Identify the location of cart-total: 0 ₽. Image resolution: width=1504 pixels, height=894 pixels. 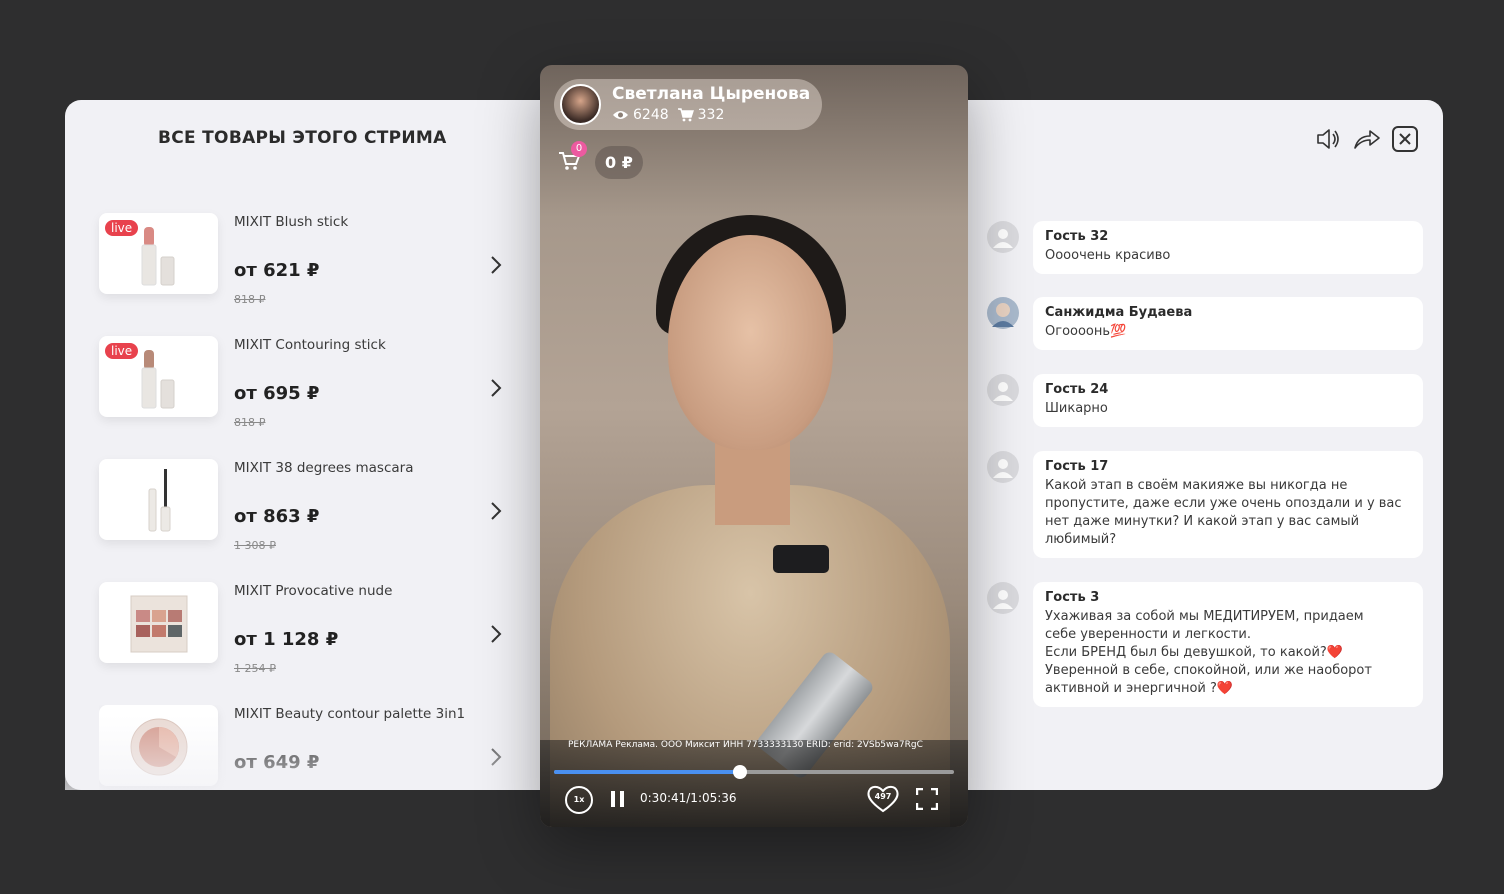
(619, 162).